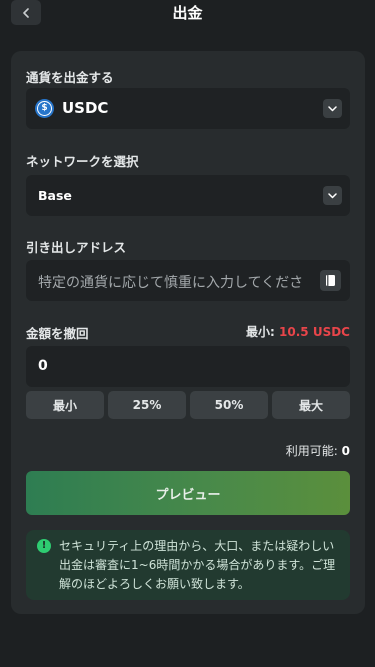 The width and height of the screenshot is (375, 667). What do you see at coordinates (82, 161) in the screenshot?
I see `network-label: ネットワークを選択` at bounding box center [82, 161].